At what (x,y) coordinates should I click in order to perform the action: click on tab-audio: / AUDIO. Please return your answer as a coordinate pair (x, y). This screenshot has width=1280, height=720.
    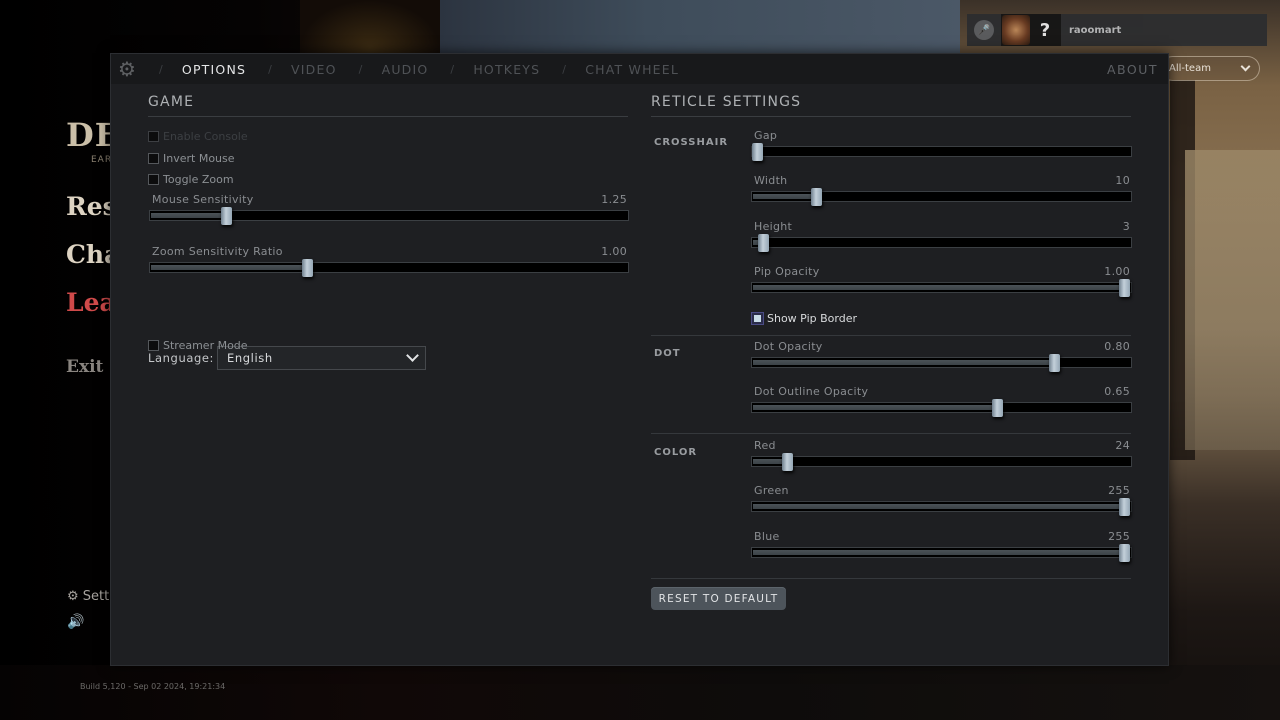
    Looking at the image, I should click on (383, 69).